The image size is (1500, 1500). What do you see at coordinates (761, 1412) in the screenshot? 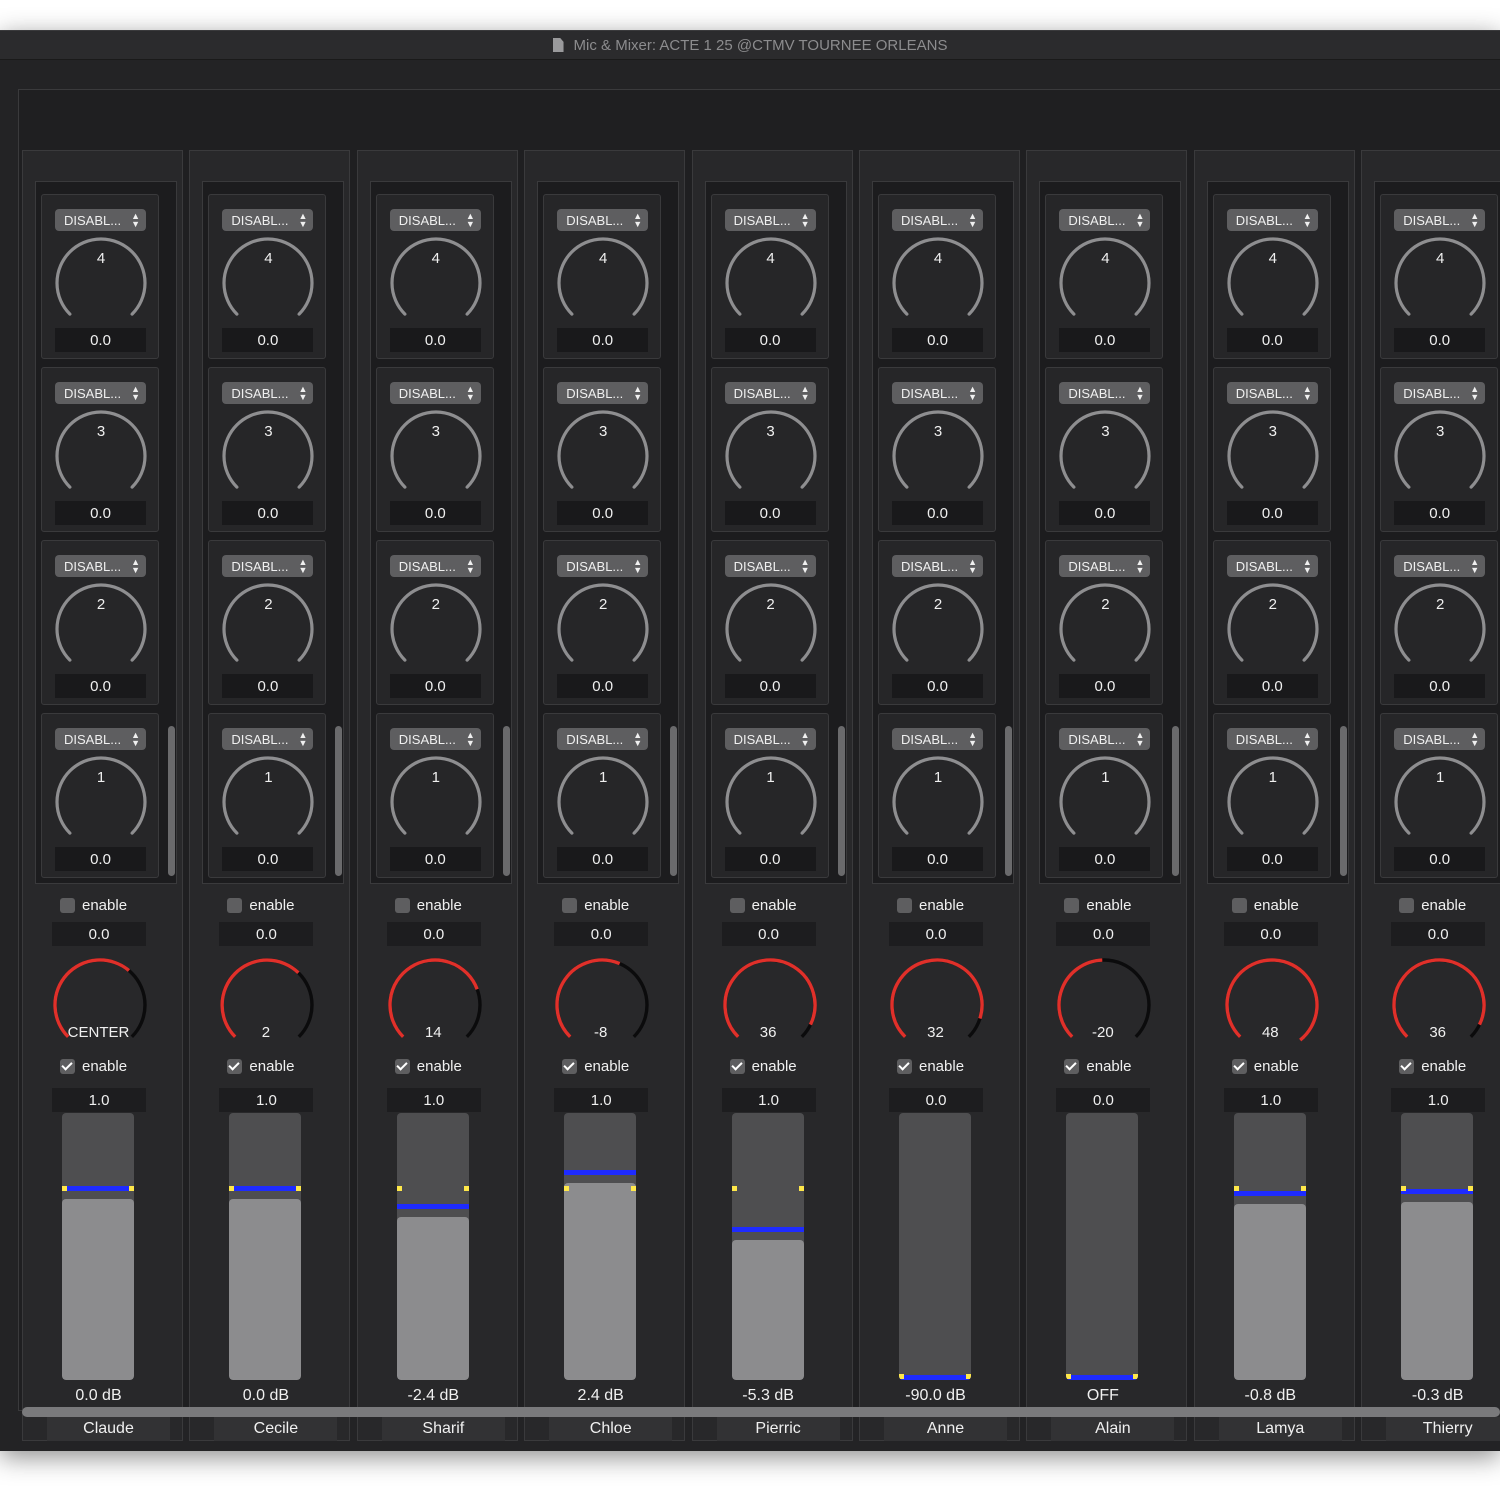
I see `horizontal-scrollbar` at bounding box center [761, 1412].